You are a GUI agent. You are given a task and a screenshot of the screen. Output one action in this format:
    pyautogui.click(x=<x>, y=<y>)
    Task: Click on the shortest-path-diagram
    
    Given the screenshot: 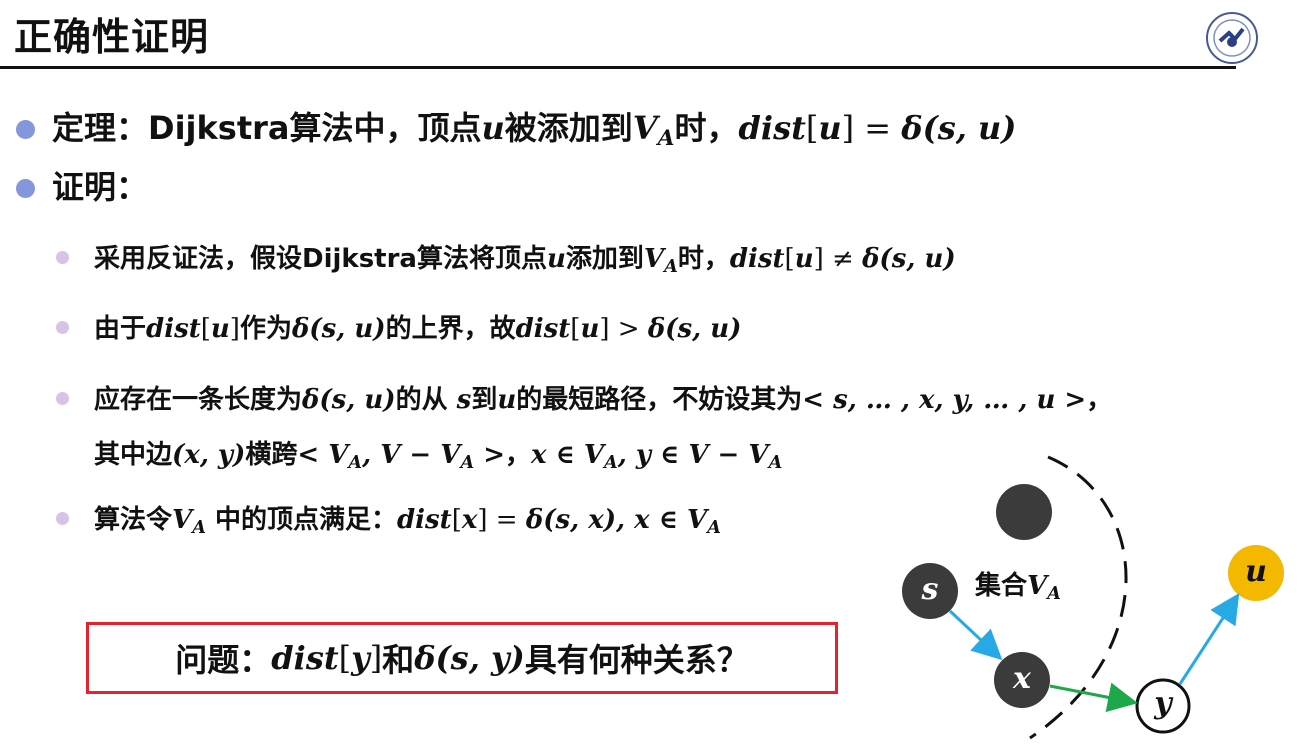 What is the action you would take?
    pyautogui.click(x=1093, y=597)
    